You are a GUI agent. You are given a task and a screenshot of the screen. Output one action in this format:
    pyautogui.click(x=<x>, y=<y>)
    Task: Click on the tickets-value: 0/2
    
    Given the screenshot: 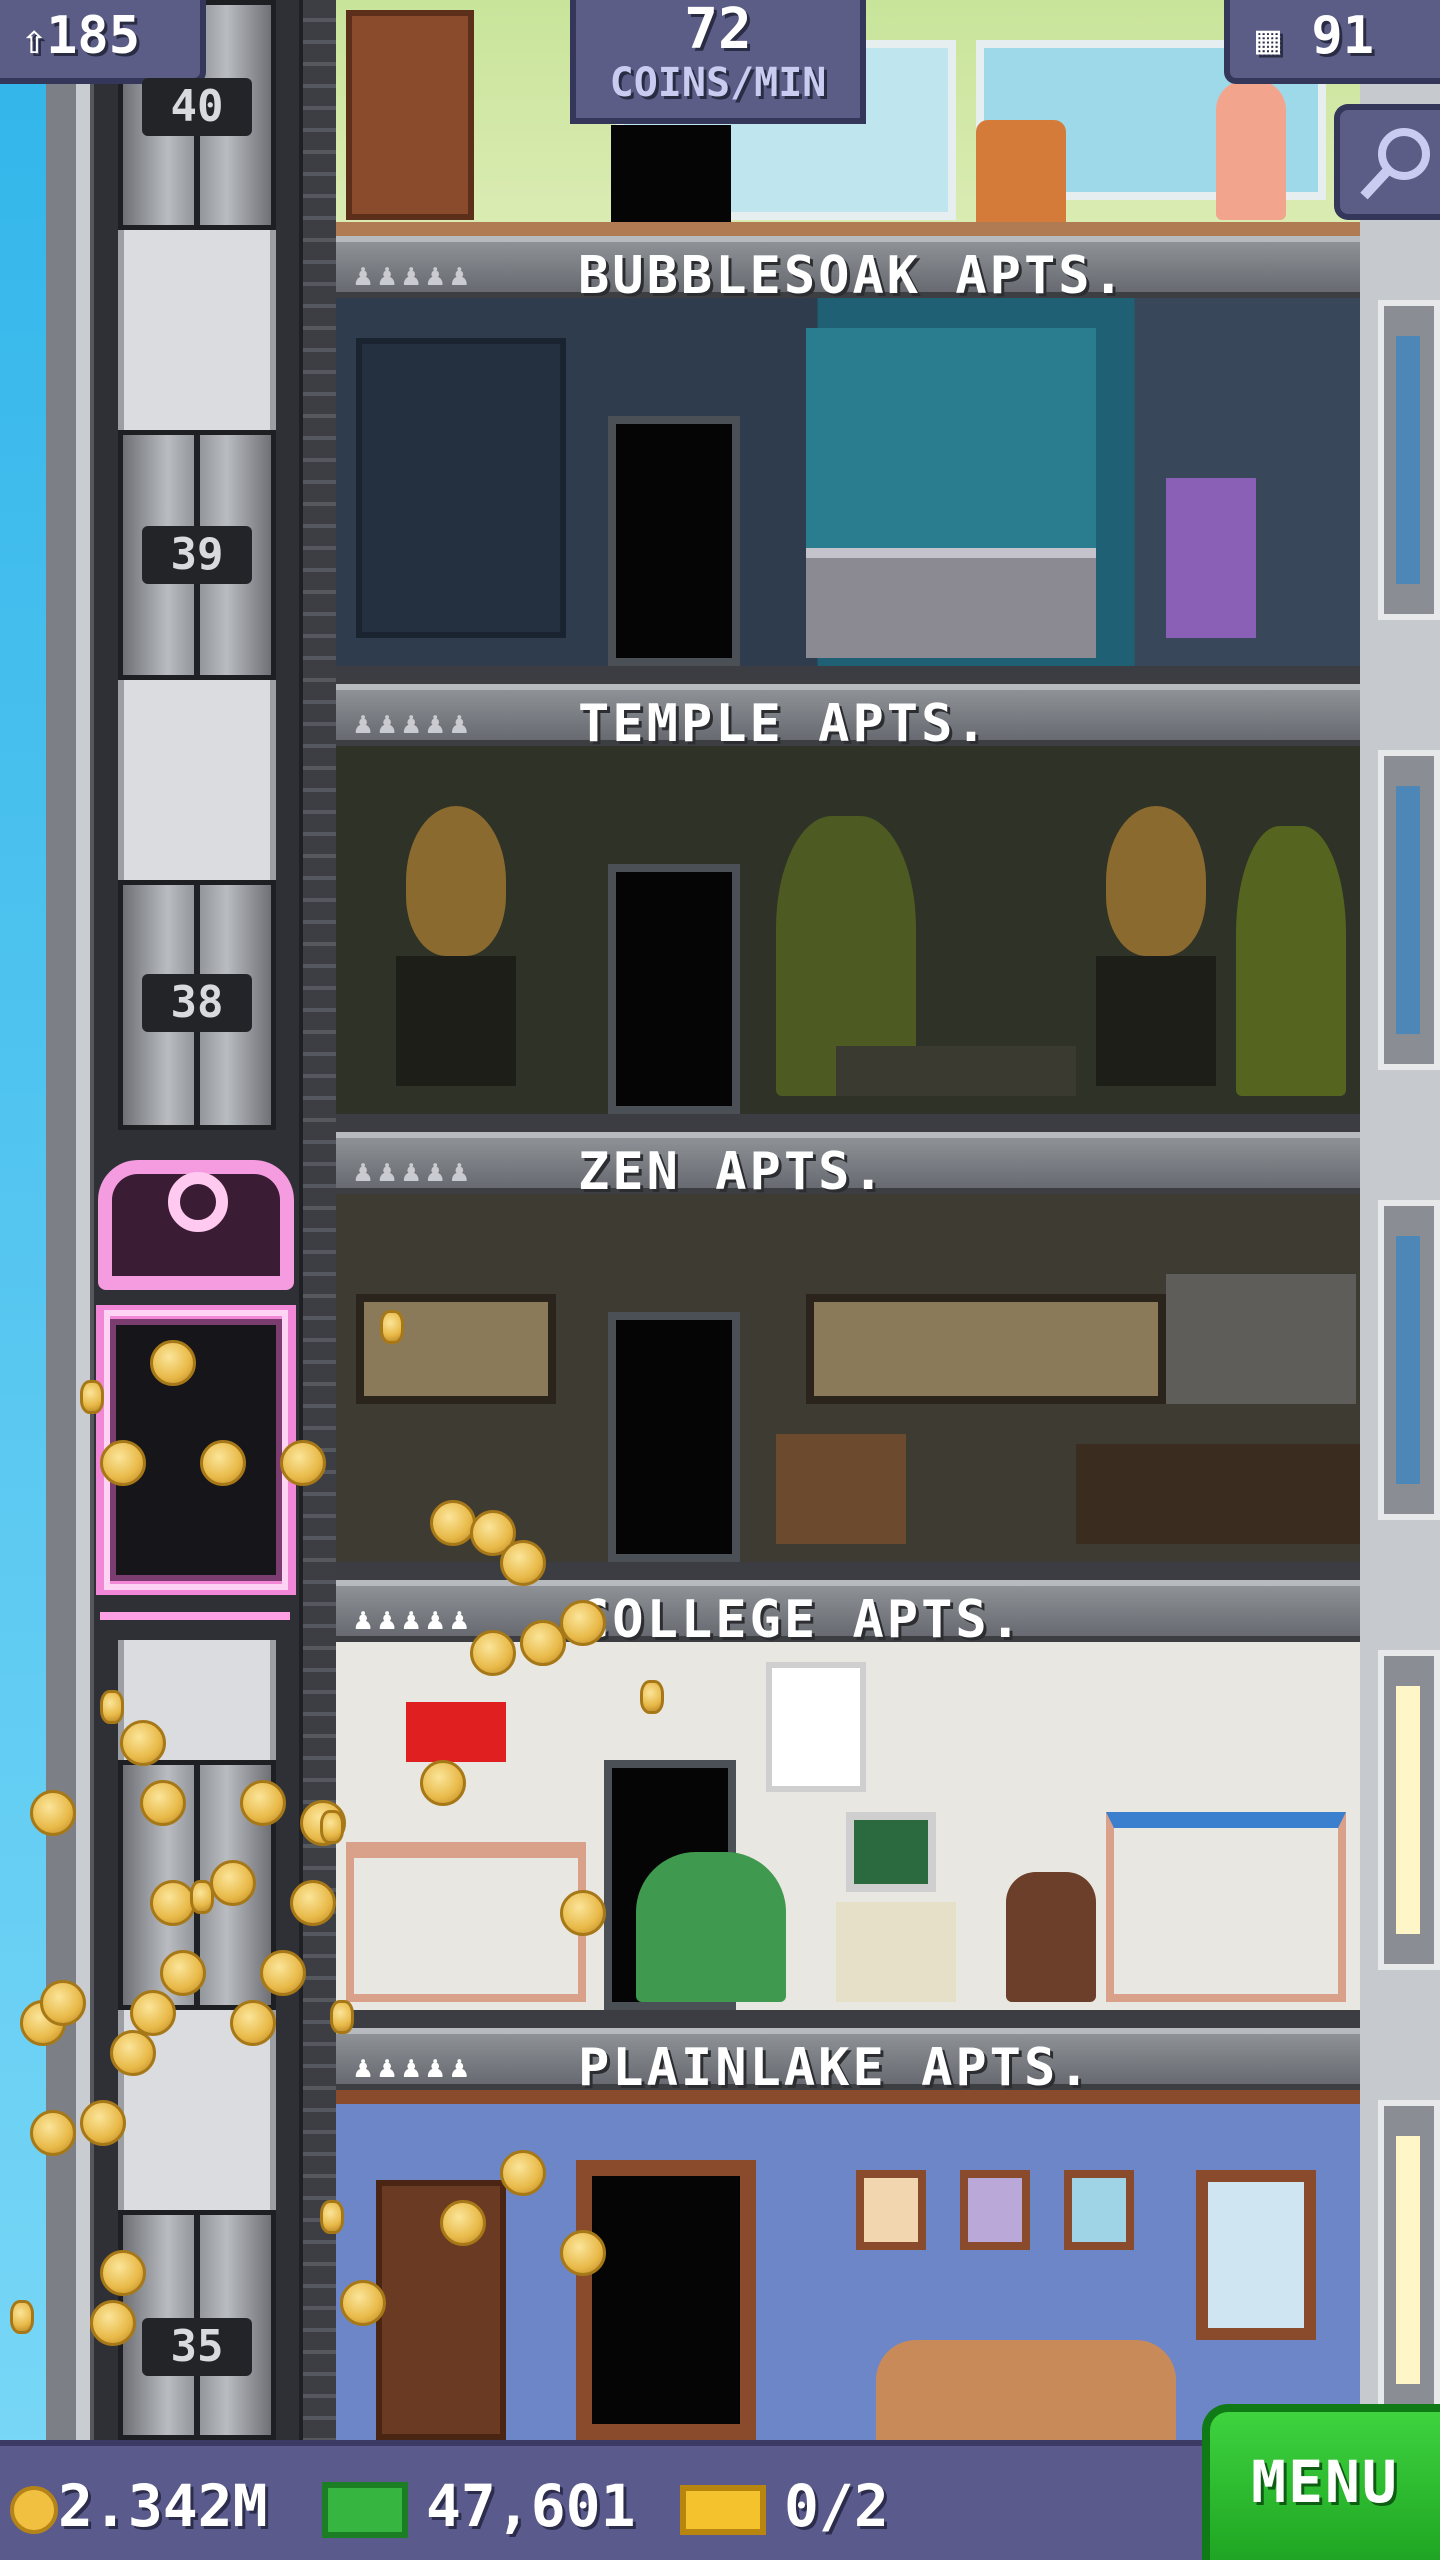 What is the action you would take?
    pyautogui.click(x=836, y=2506)
    